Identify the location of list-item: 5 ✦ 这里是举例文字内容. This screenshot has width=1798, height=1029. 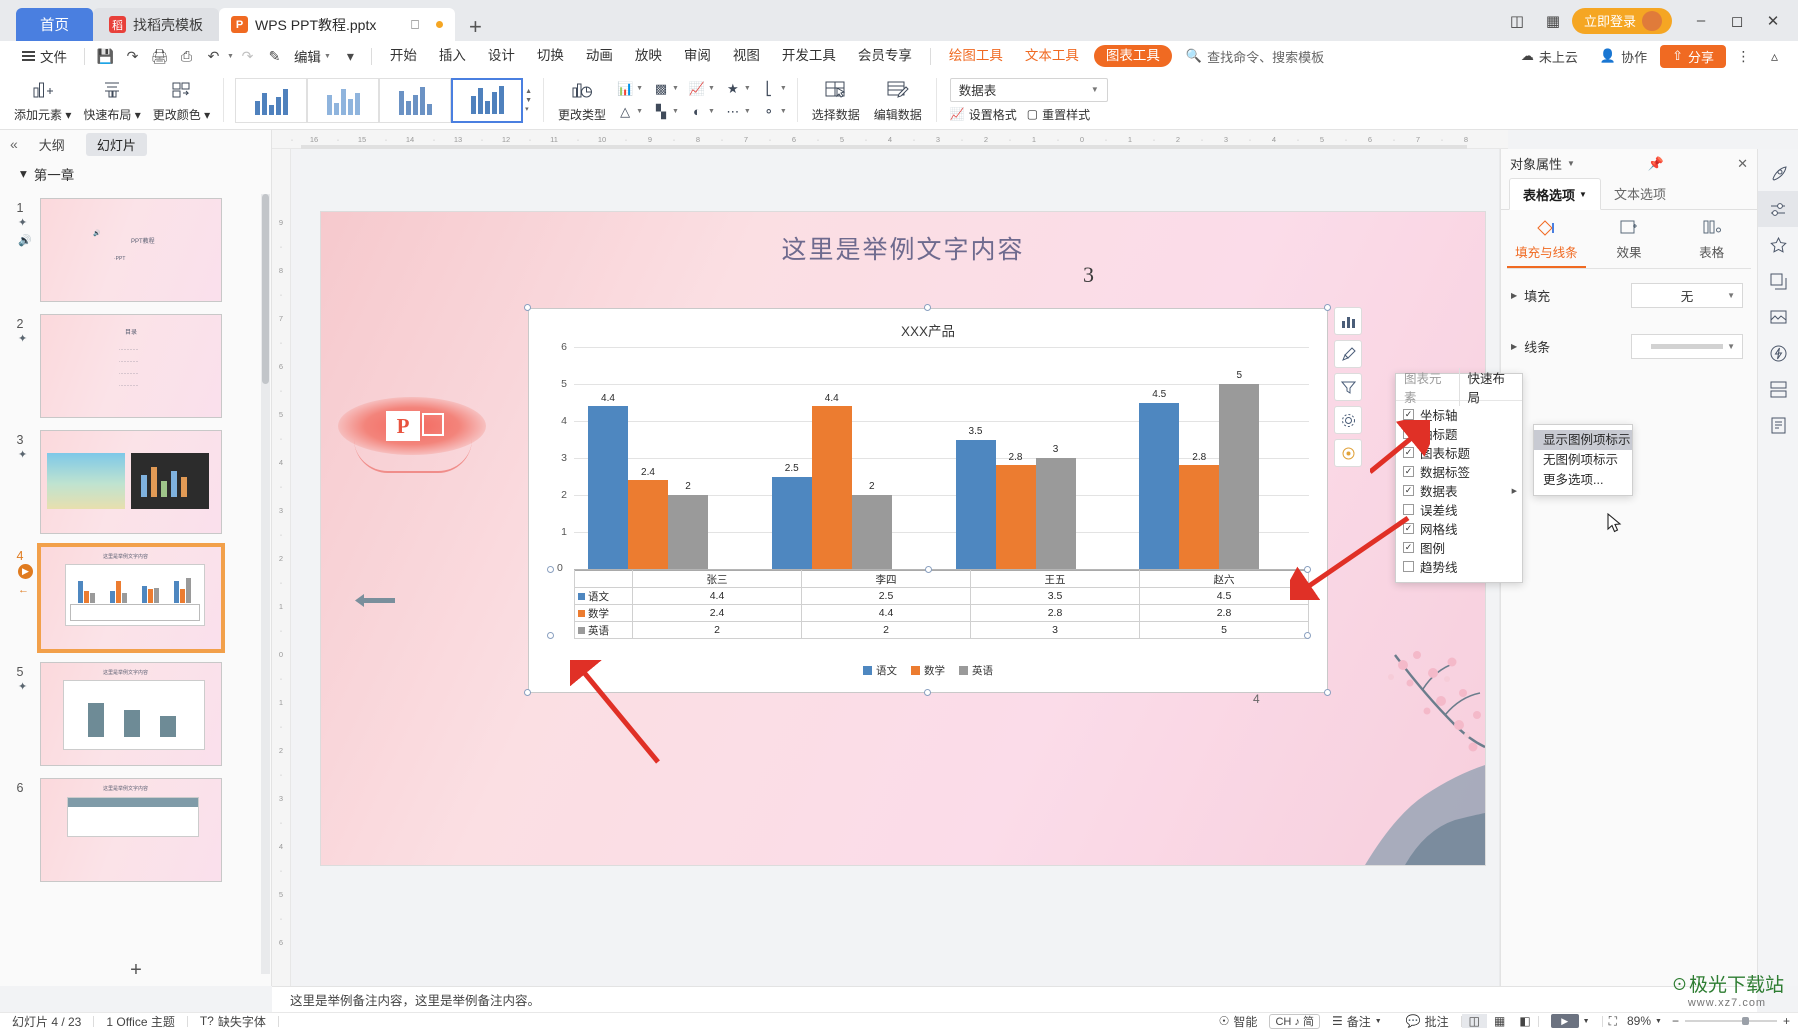
(136, 714).